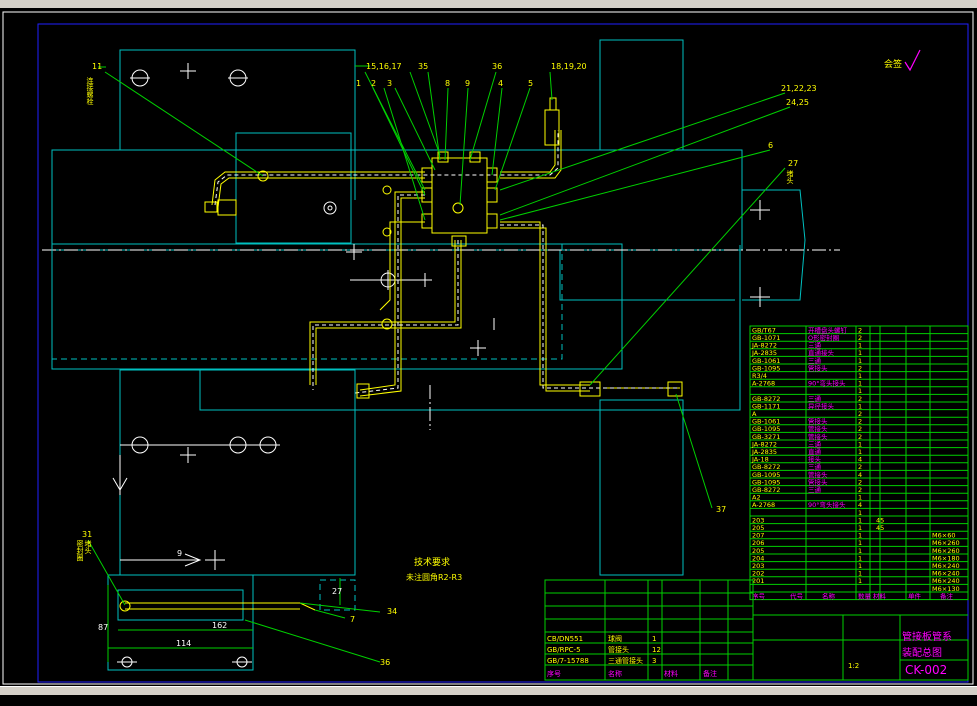 This screenshot has height=706, width=977. I want to click on bom-header-cell: 数量, so click(865, 595).